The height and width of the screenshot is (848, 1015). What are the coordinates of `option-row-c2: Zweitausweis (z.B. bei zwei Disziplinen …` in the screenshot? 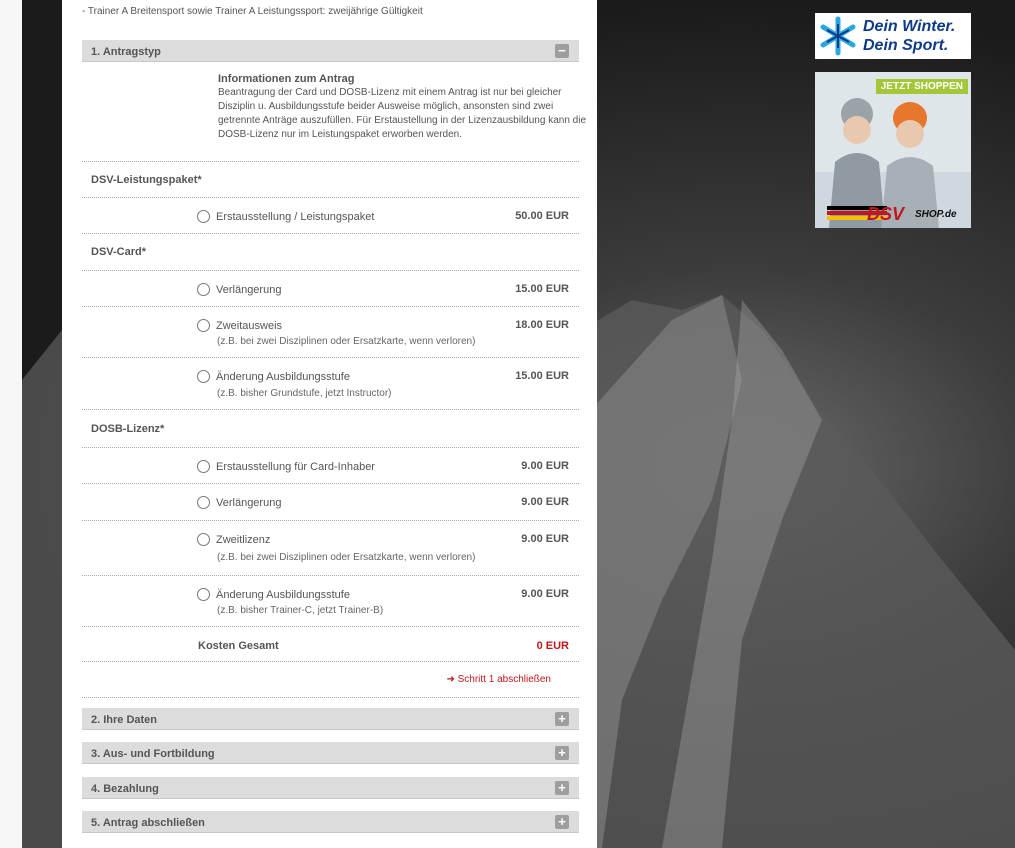 It's located at (330, 332).